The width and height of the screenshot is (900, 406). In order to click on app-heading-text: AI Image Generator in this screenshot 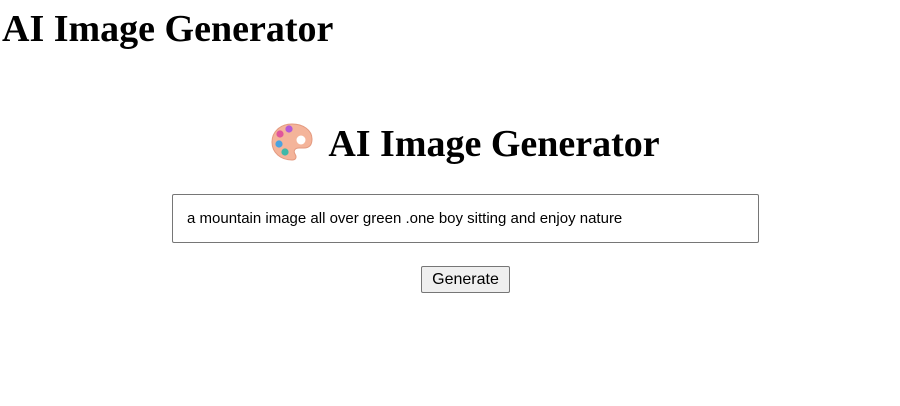, I will do `click(494, 144)`.